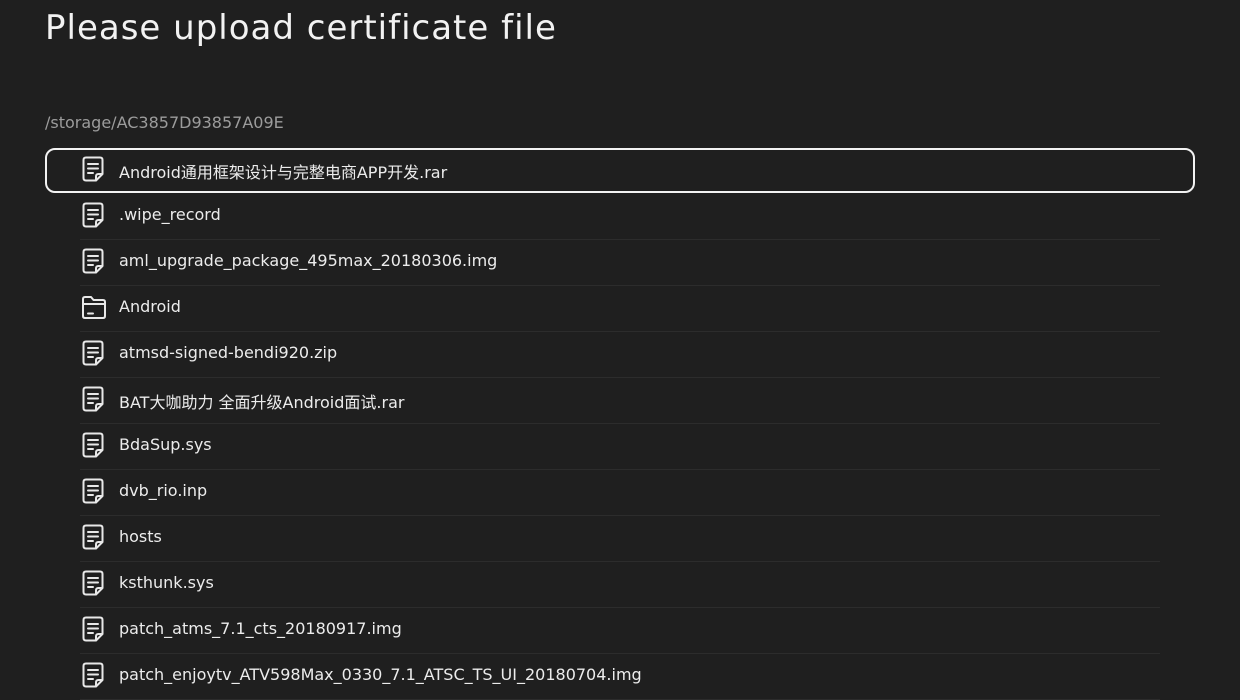 The width and height of the screenshot is (1240, 700). What do you see at coordinates (620, 217) in the screenshot?
I see `file-list-item: .wipe_record` at bounding box center [620, 217].